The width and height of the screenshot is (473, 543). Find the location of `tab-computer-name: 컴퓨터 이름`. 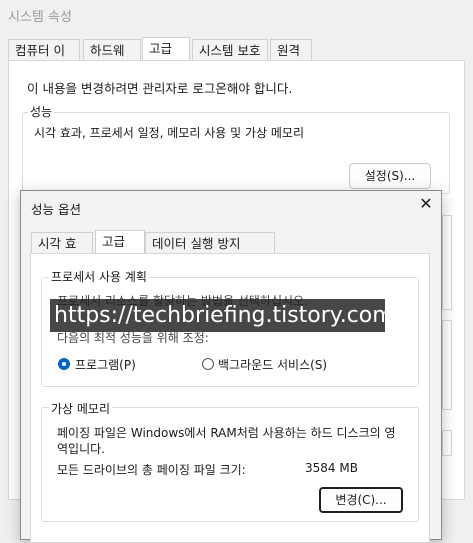

tab-computer-name: 컴퓨터 이름 is located at coordinates (44, 59).